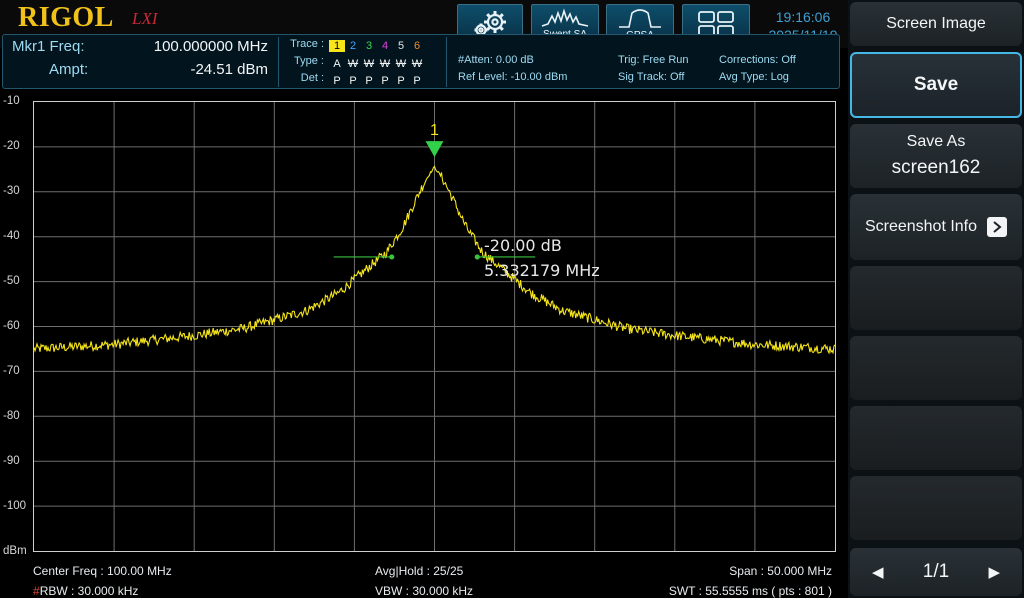 This screenshot has height=598, width=1024. What do you see at coordinates (11, 461) in the screenshot?
I see `y-tick-label: -90` at bounding box center [11, 461].